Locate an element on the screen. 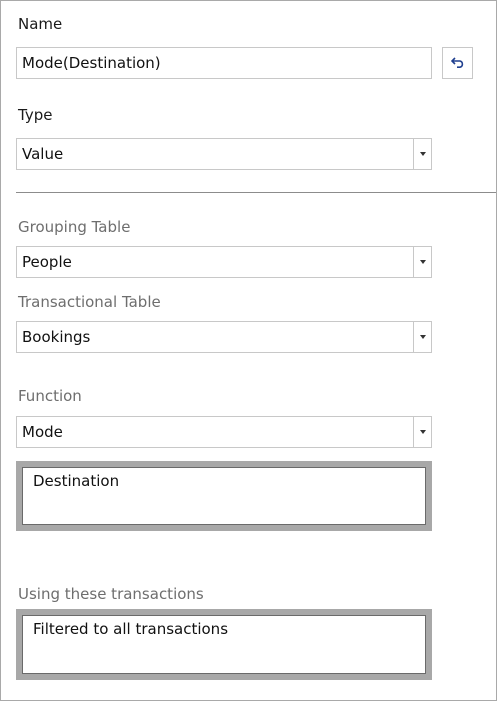 The image size is (497, 701). function-field-text: Destination is located at coordinates (224, 496).